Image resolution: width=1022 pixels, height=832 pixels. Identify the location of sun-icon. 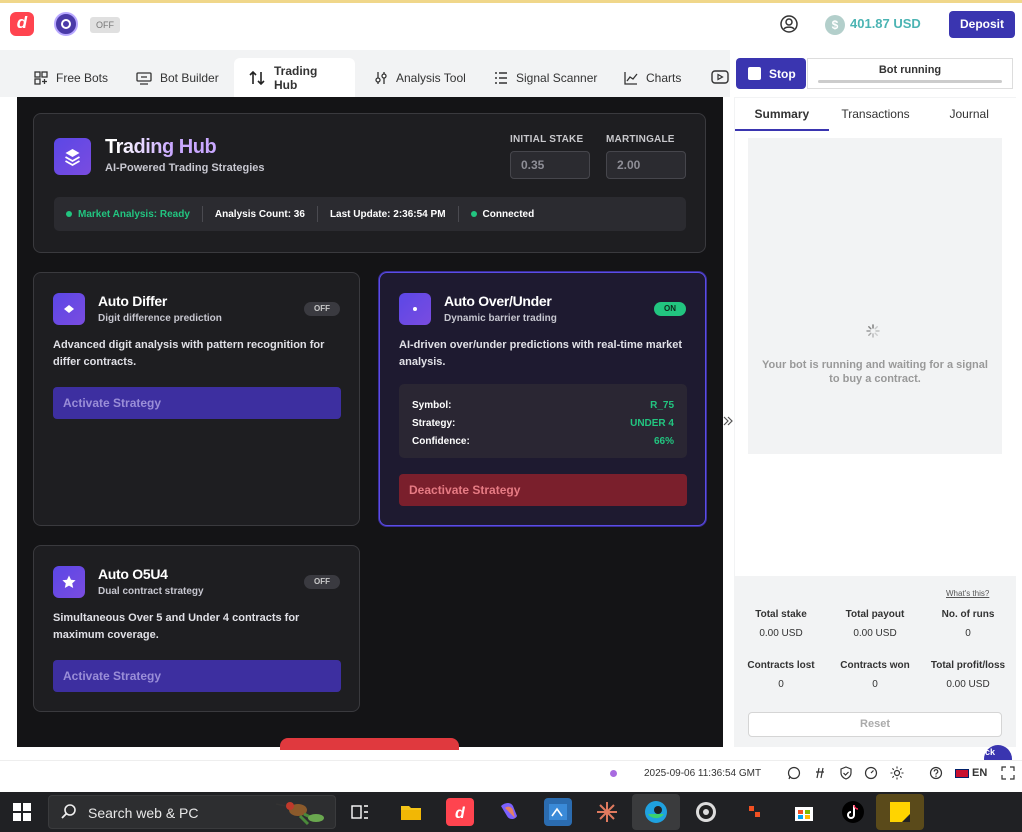
(897, 773).